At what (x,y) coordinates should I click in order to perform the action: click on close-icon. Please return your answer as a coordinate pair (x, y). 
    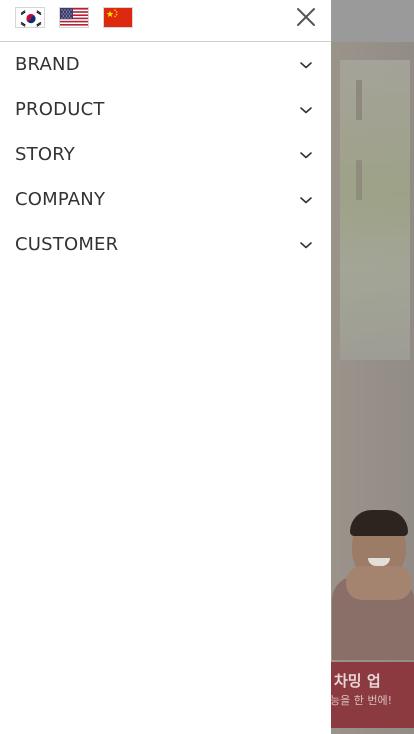
    Looking at the image, I should click on (306, 17).